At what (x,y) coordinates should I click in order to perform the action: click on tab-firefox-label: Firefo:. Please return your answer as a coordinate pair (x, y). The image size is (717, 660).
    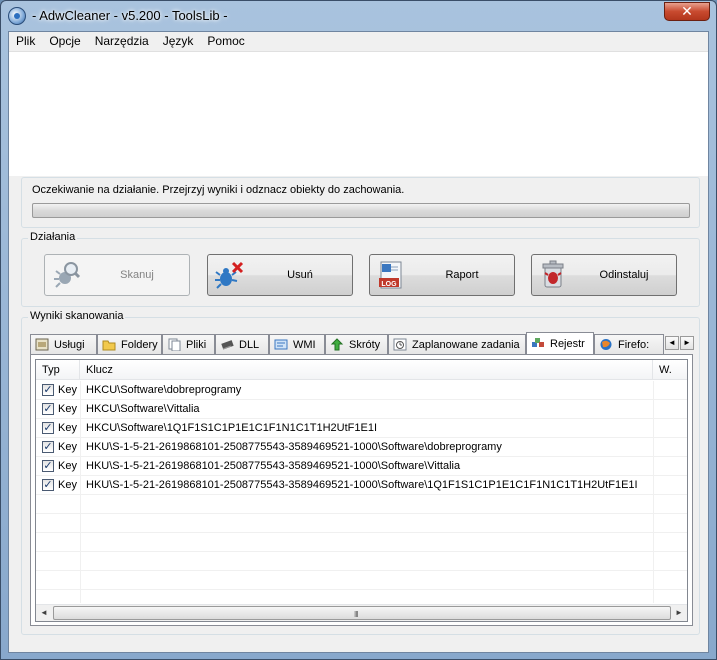
    Looking at the image, I should click on (634, 345).